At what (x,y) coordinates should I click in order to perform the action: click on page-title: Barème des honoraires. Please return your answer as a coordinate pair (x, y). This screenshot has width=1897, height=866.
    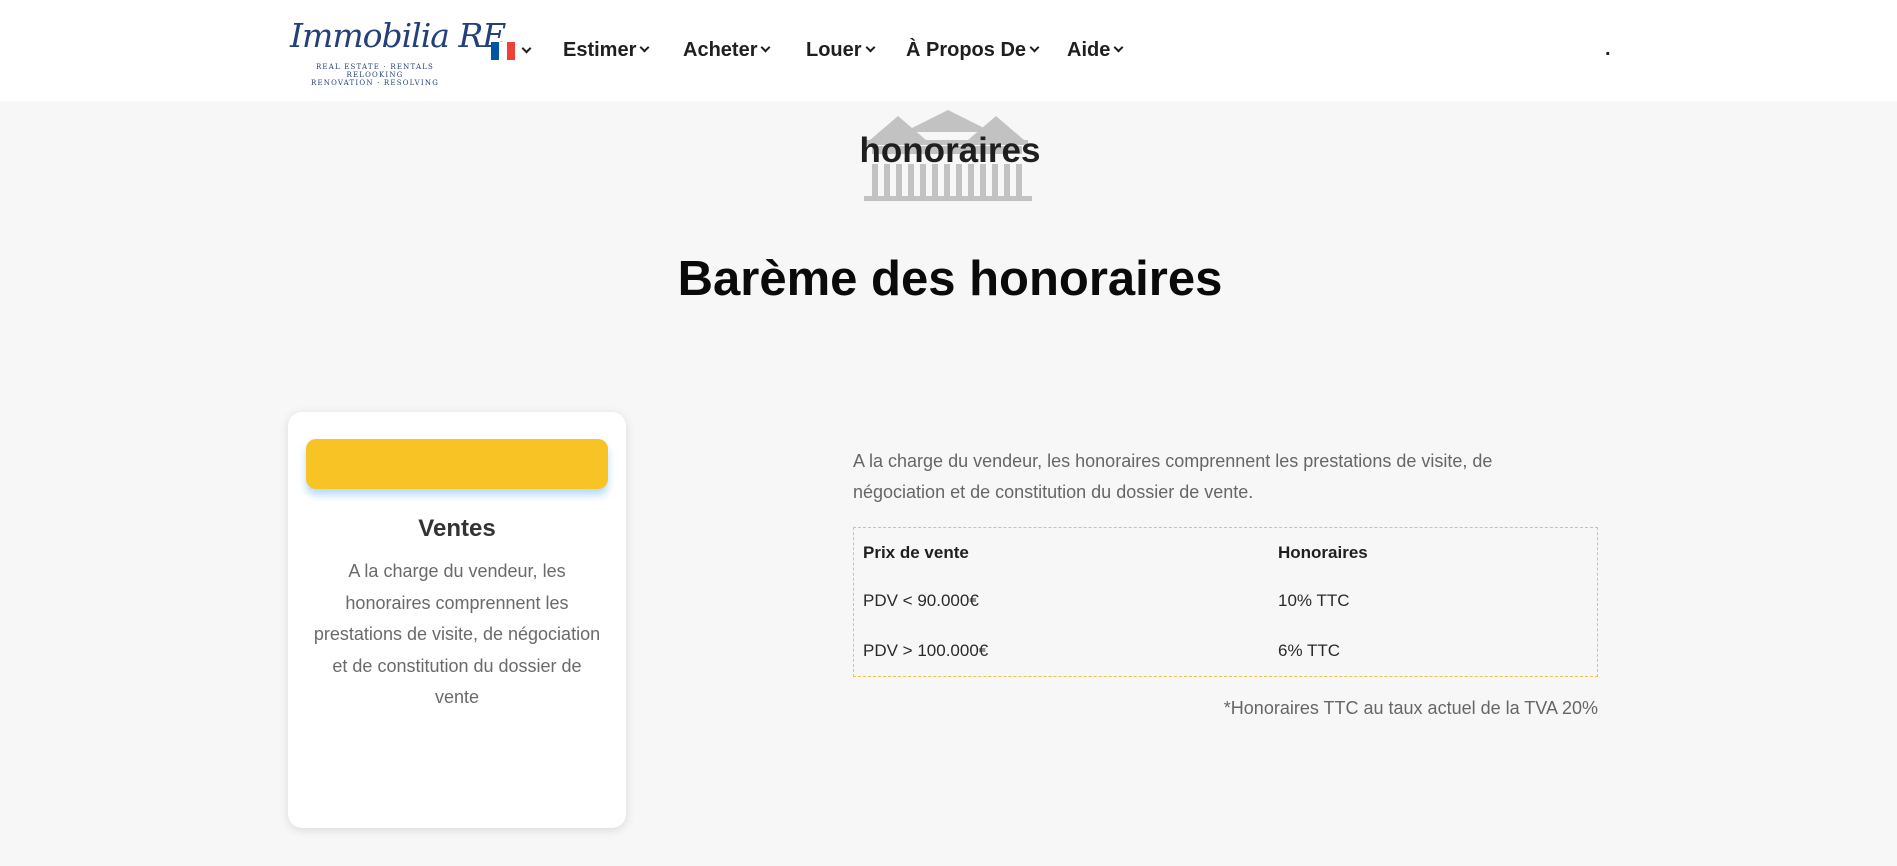
    Looking at the image, I should click on (950, 279).